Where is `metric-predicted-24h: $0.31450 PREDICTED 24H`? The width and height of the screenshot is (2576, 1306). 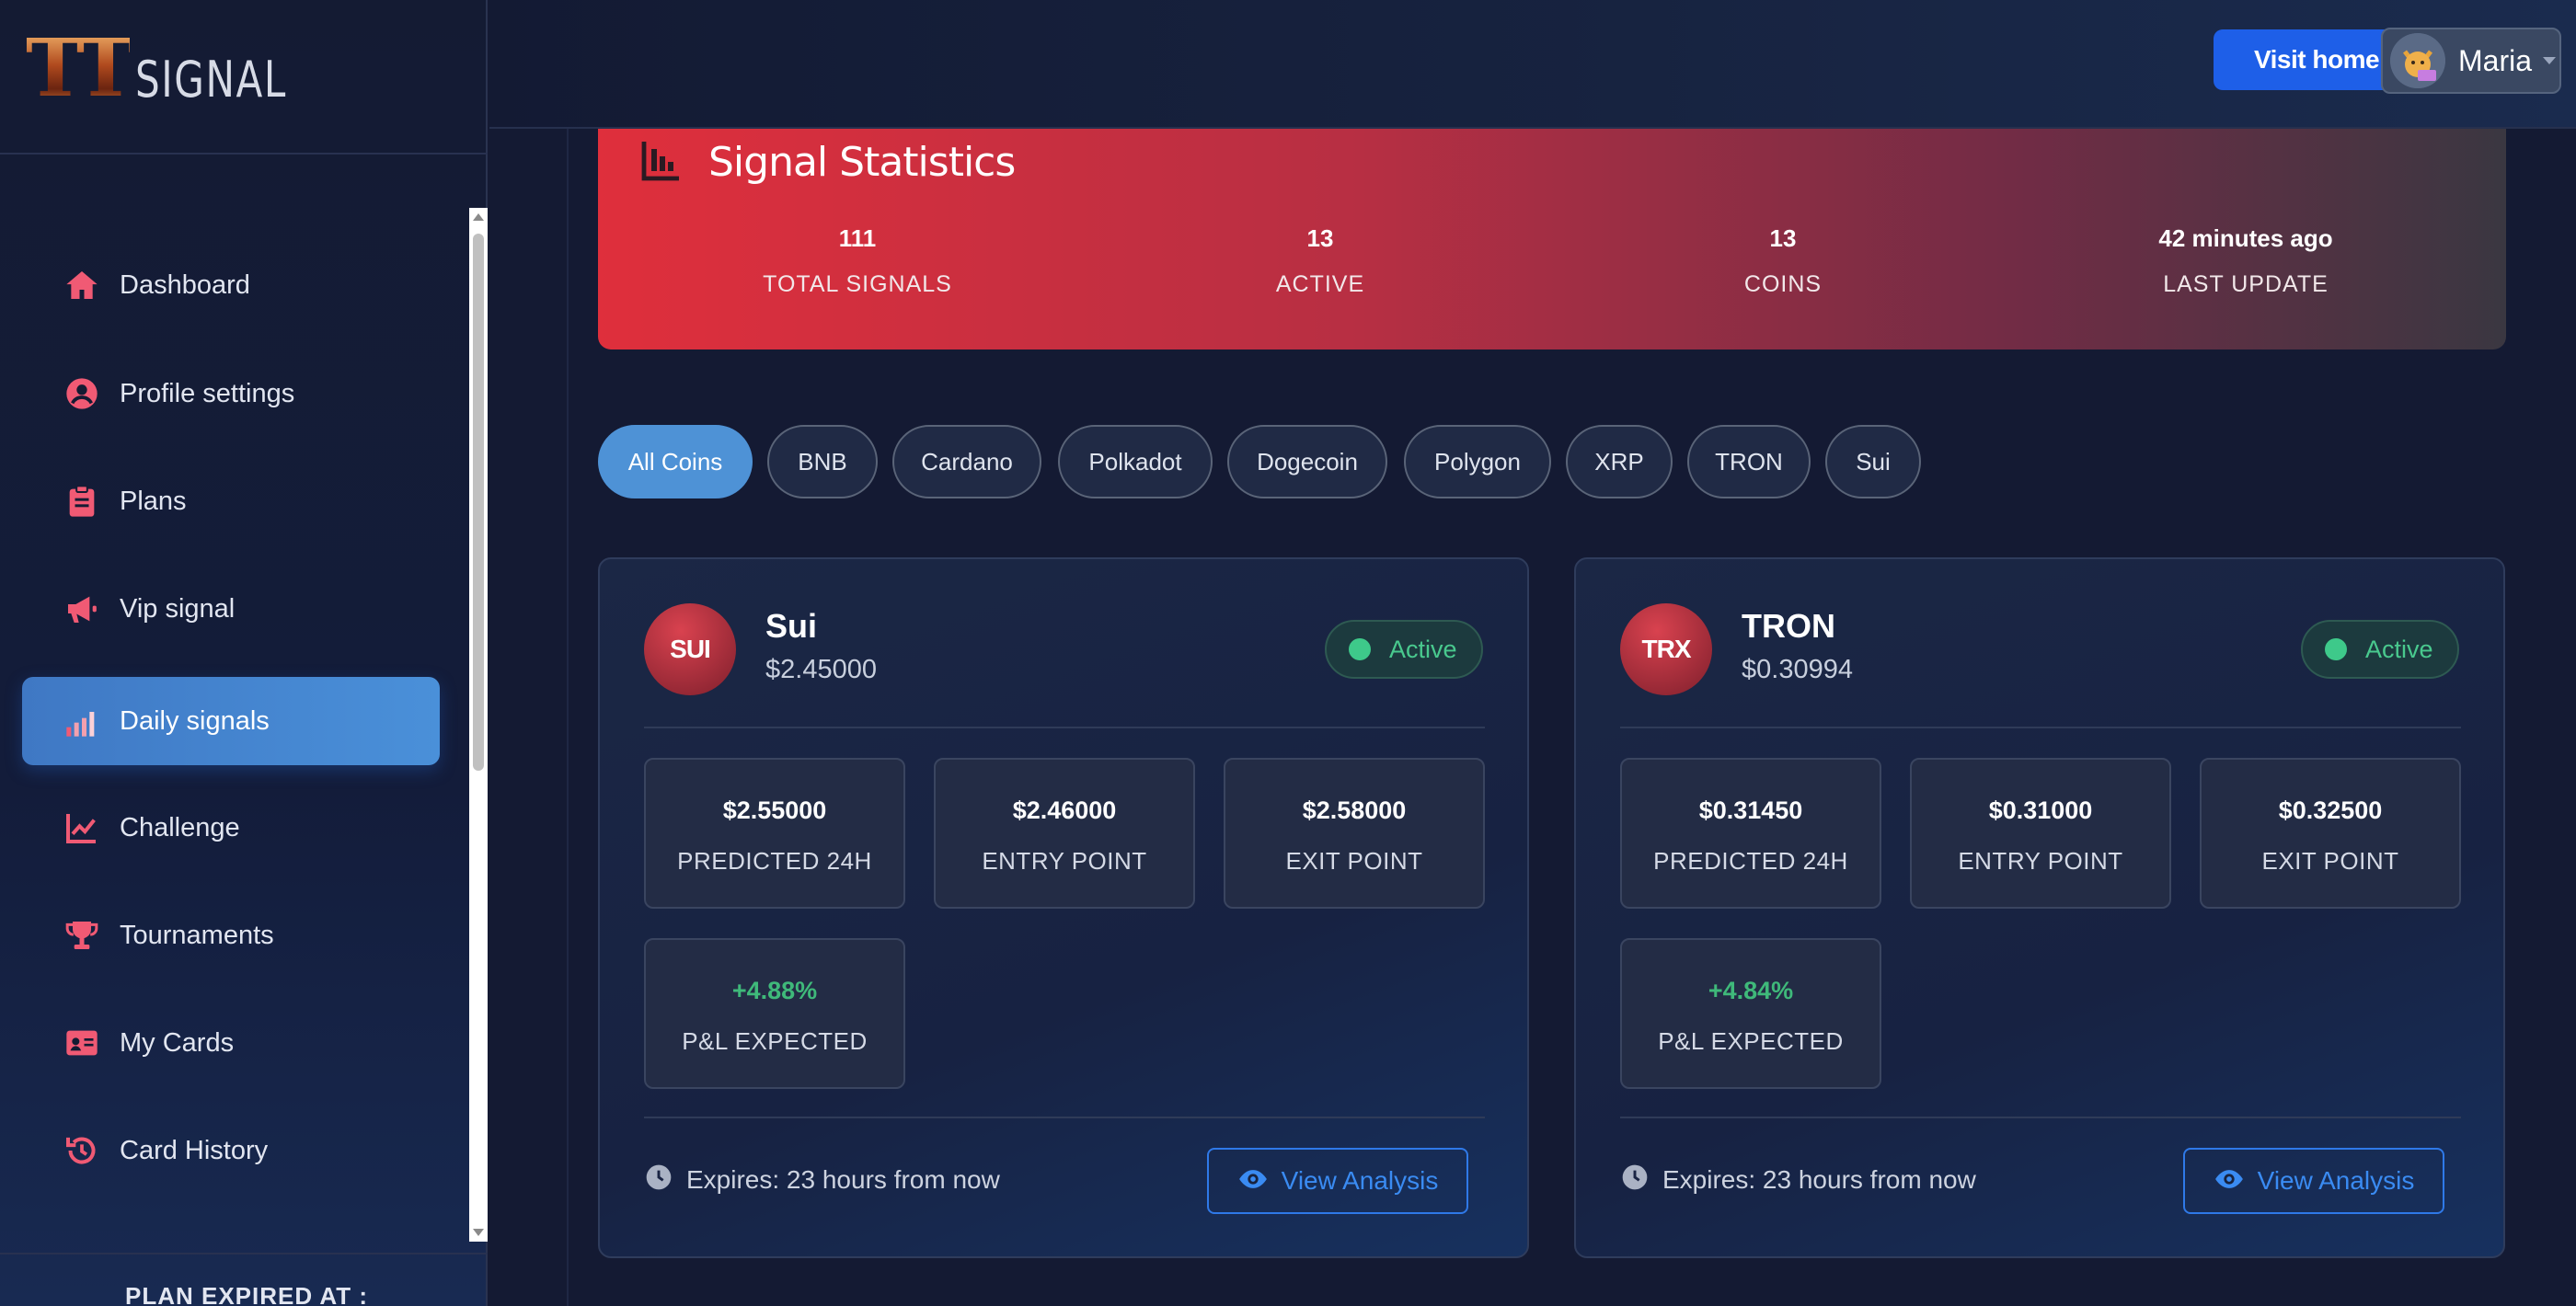 metric-predicted-24h: $0.31450 PREDICTED 24H is located at coordinates (1750, 834).